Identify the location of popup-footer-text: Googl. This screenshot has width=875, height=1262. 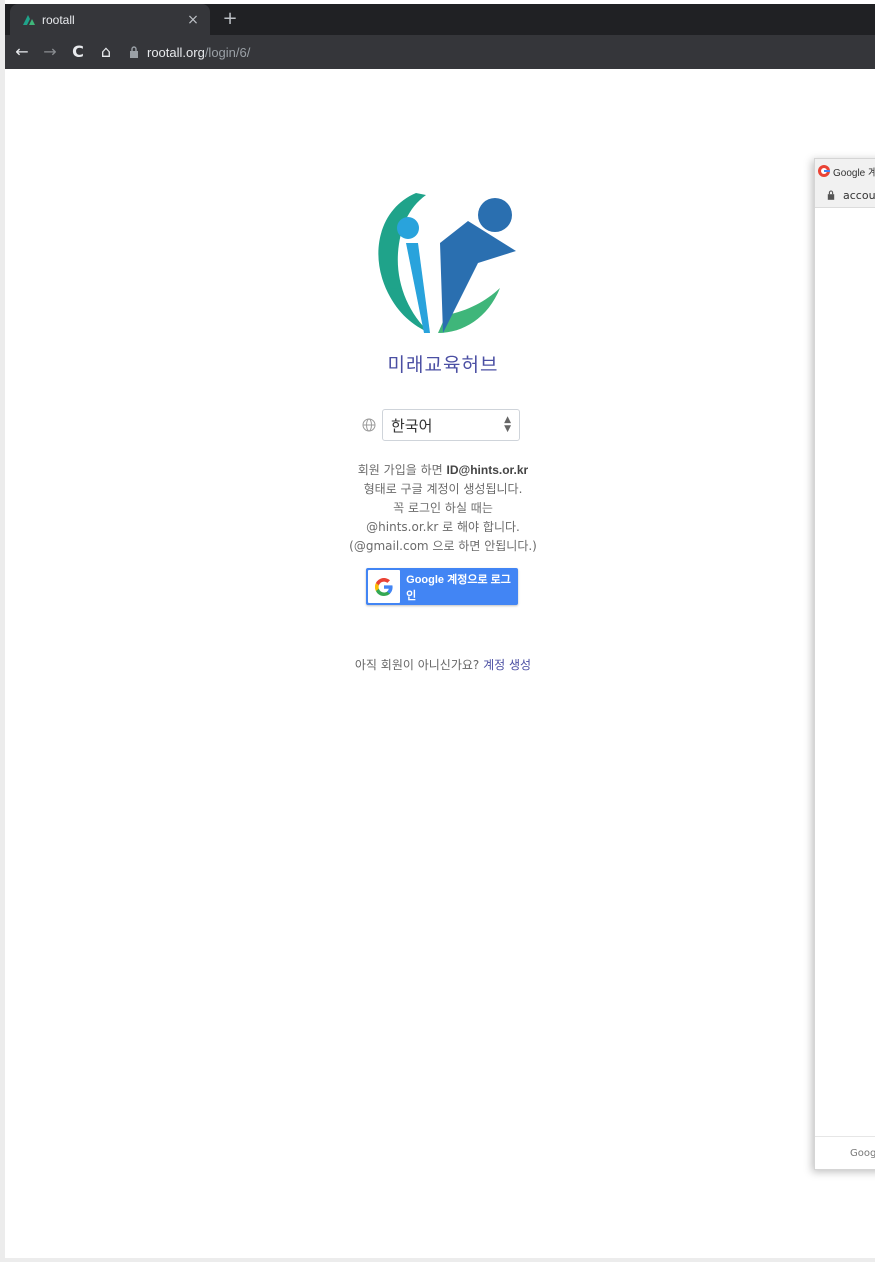
(862, 1153).